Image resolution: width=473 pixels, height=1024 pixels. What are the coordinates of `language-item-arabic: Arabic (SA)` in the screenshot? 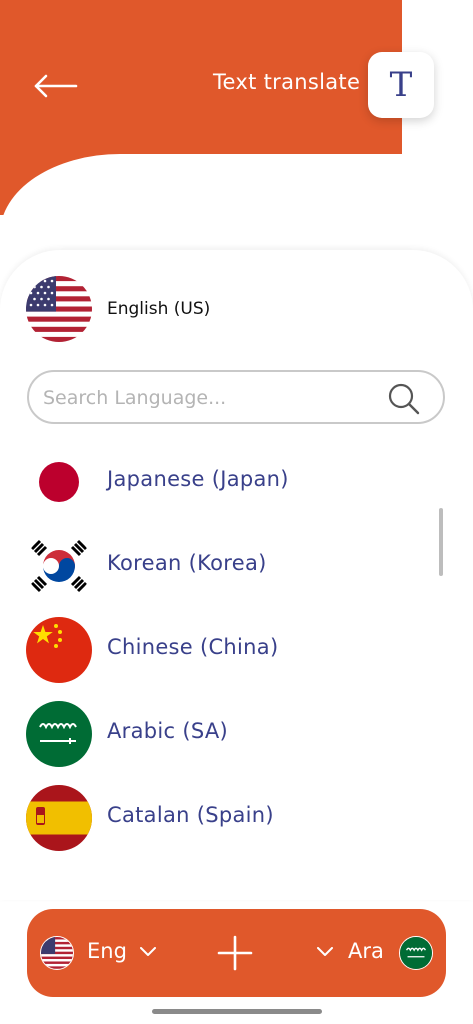 It's located at (215, 734).